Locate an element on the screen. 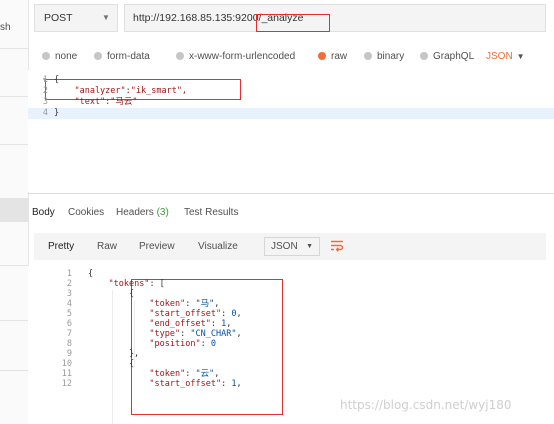 This screenshot has height=424, width=554. body-type-none: none is located at coordinates (59, 57).